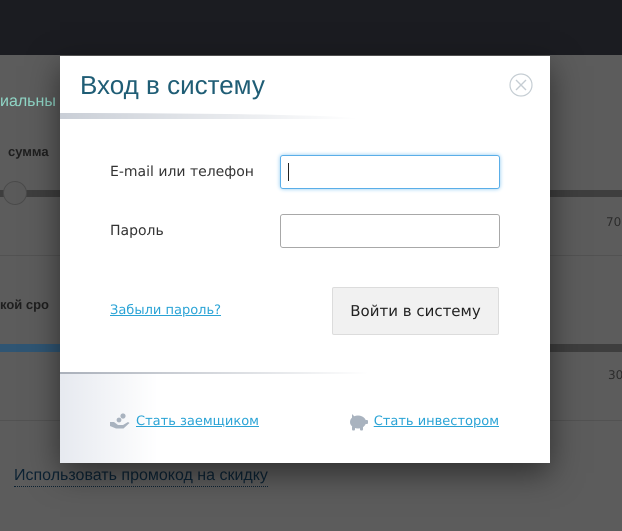 The image size is (622, 531). I want to click on forgot-password-link: Забыли пароль?, so click(166, 311).